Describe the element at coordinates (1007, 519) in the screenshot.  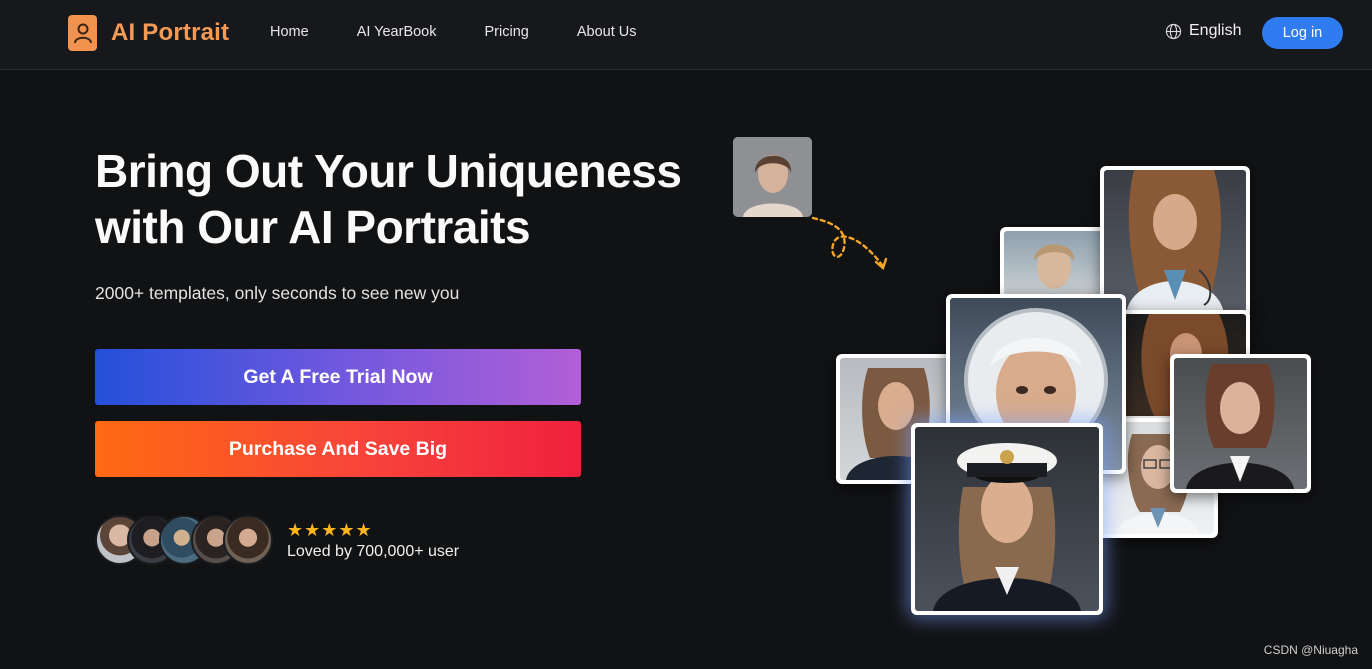
I see `portrait-card-captain` at that location.